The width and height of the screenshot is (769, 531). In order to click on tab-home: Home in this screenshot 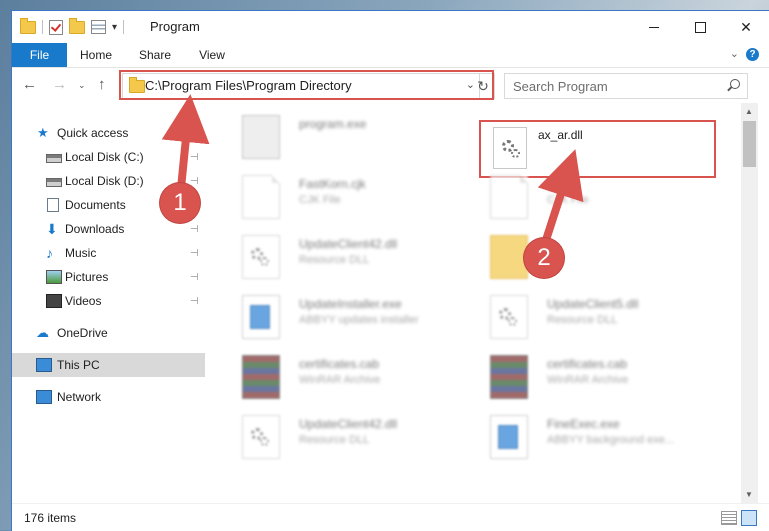, I will do `click(96, 55)`.